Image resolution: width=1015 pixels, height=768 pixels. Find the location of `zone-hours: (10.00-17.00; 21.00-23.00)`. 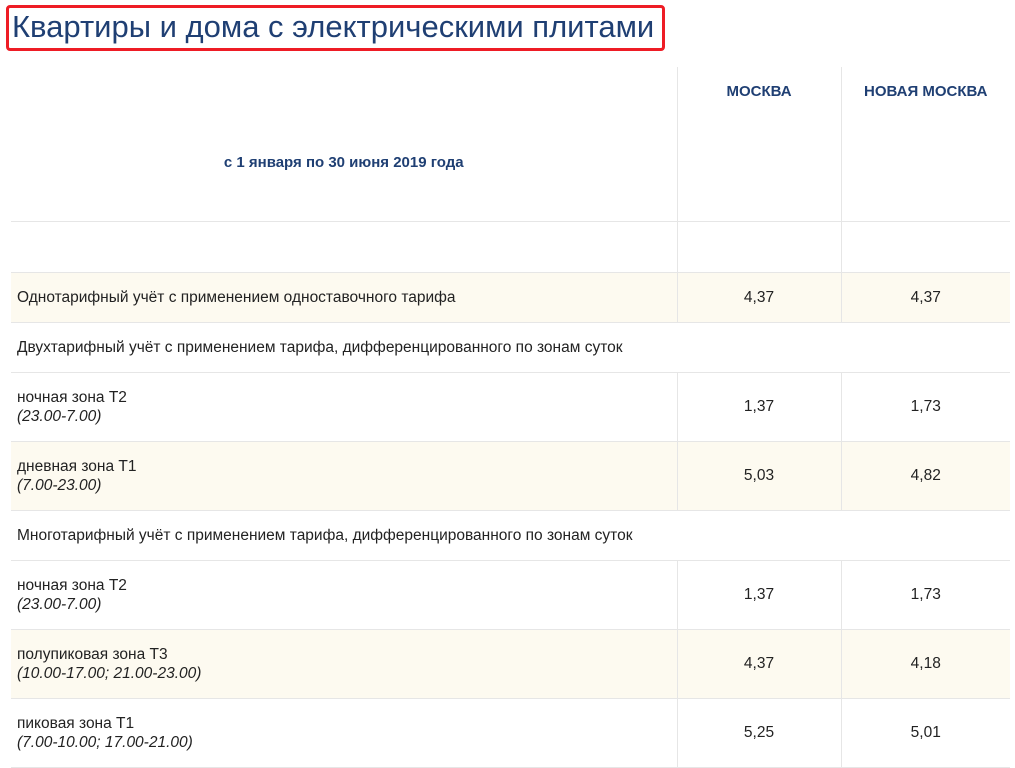

zone-hours: (10.00-17.00; 21.00-23.00) is located at coordinates (109, 673).